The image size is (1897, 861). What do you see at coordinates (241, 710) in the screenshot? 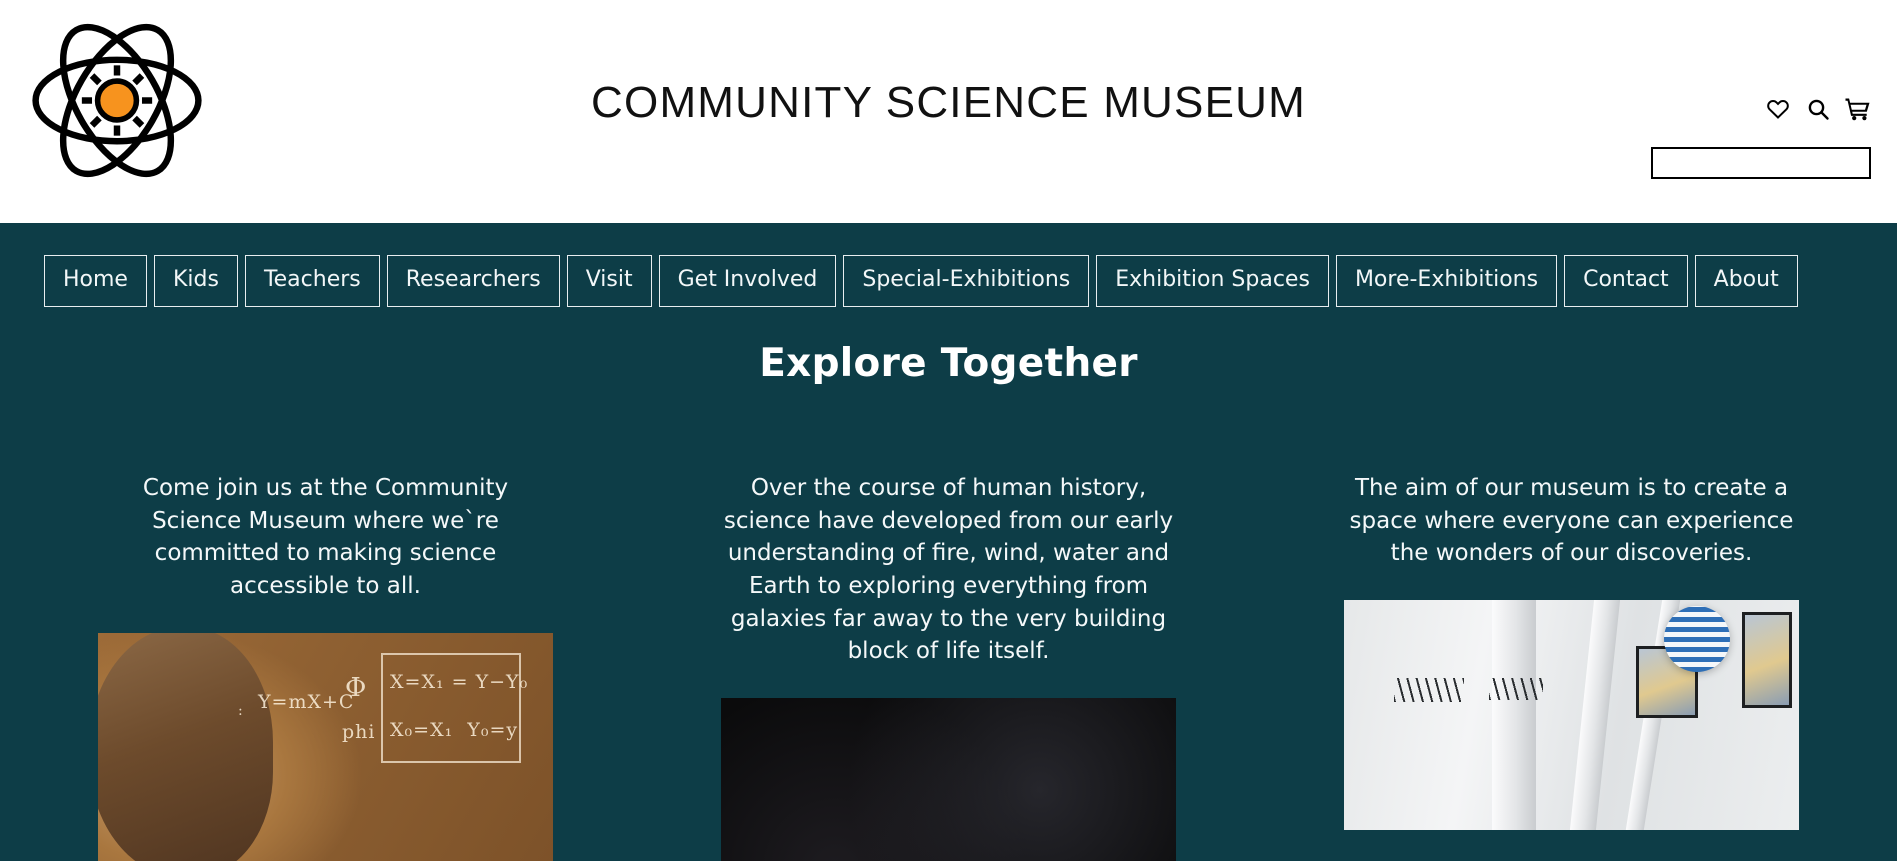
I see `chalk-dots: :` at bounding box center [241, 710].